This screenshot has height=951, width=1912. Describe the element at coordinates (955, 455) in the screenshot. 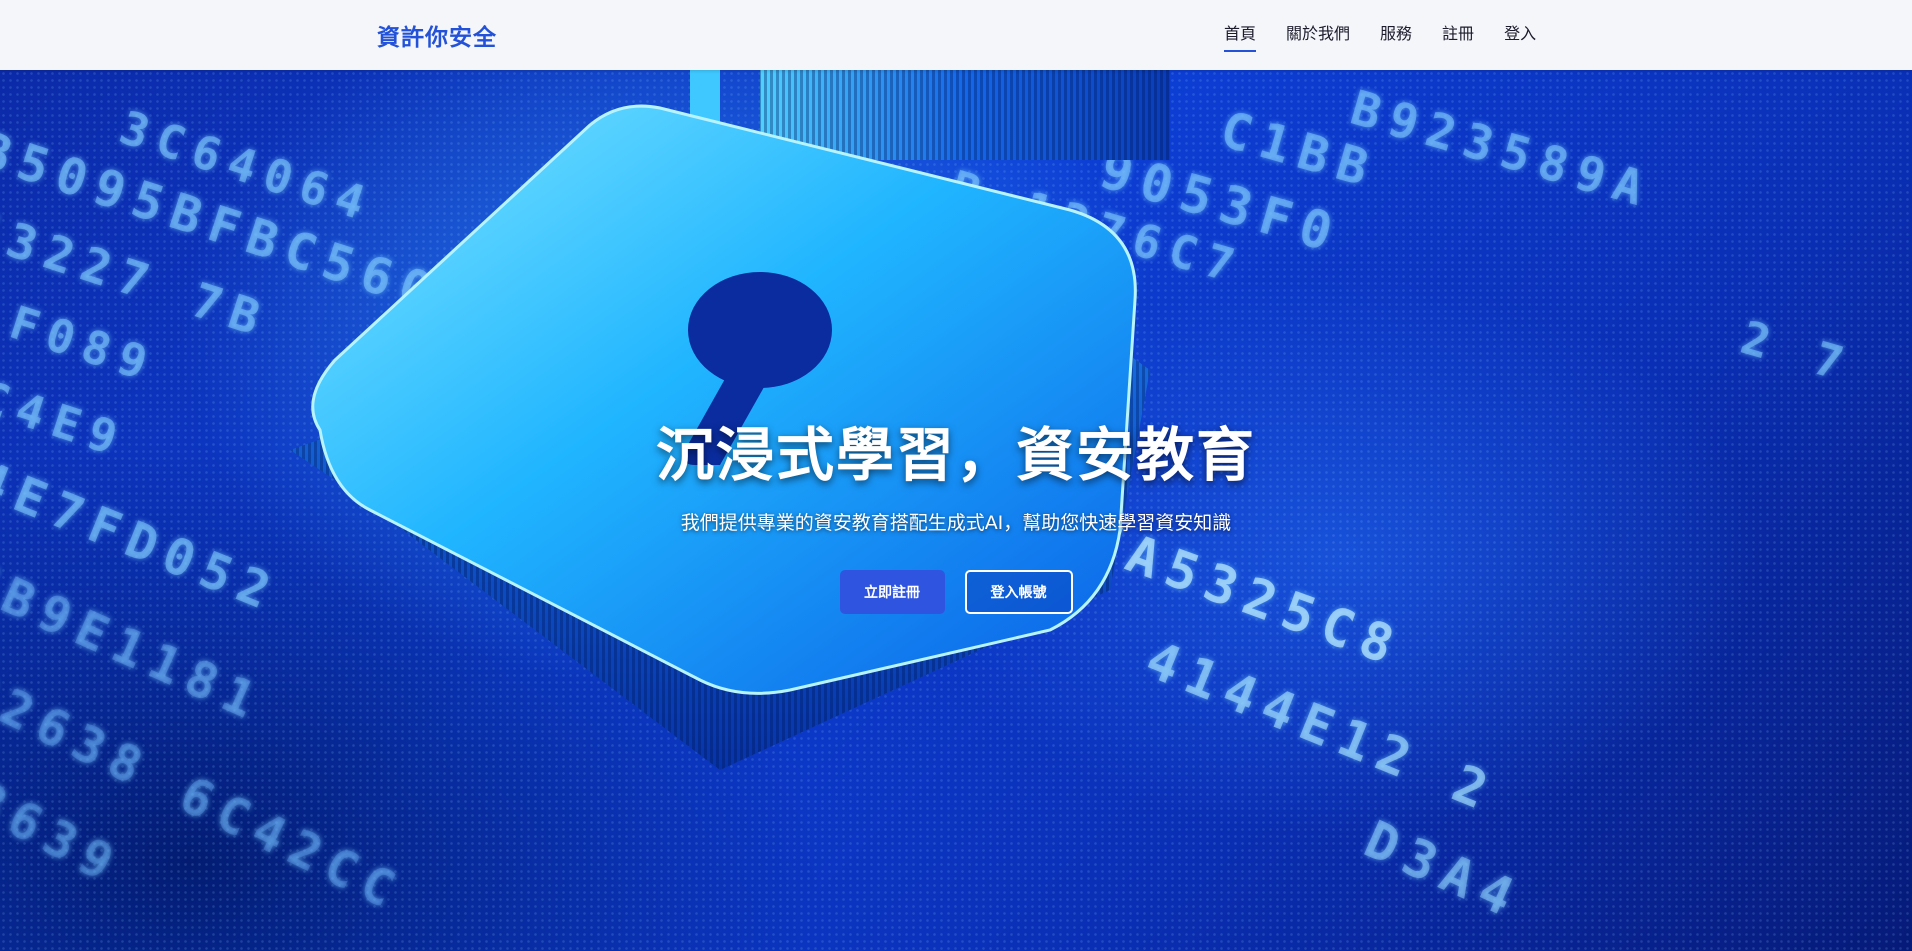

I see `hero-title: 沉浸式學習，資安教育` at that location.